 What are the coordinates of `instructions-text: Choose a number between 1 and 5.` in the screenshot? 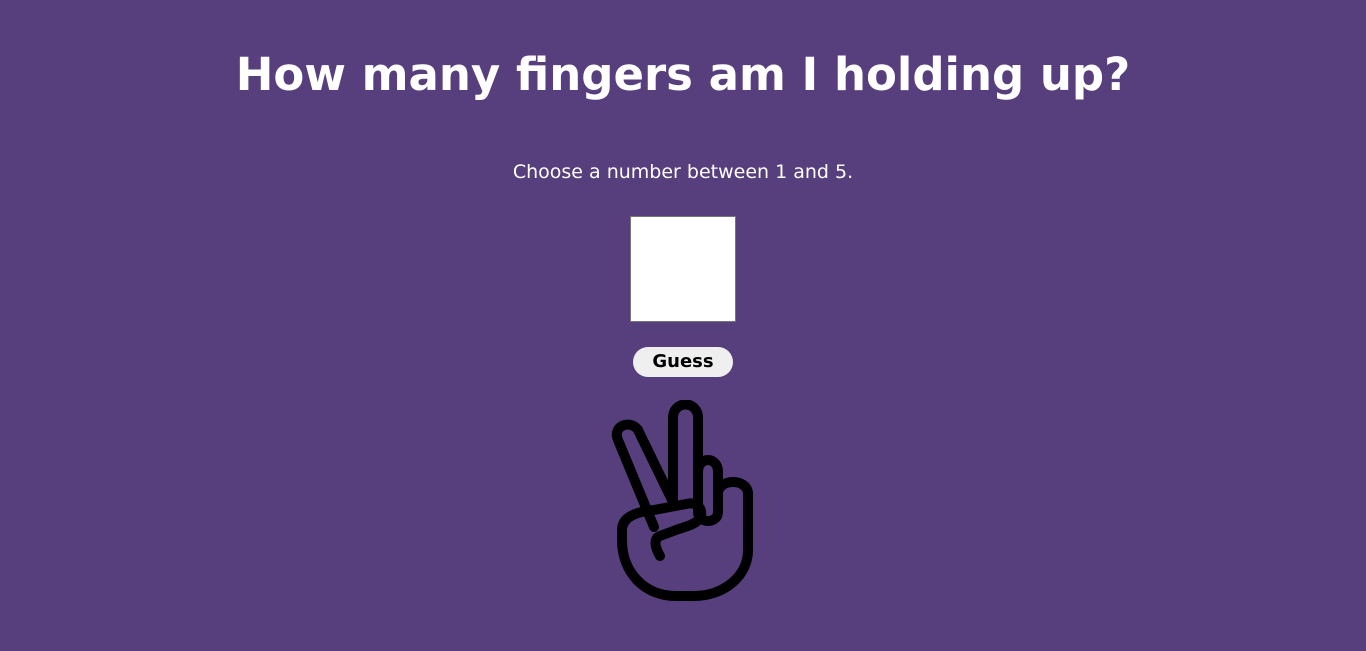 It's located at (683, 172).